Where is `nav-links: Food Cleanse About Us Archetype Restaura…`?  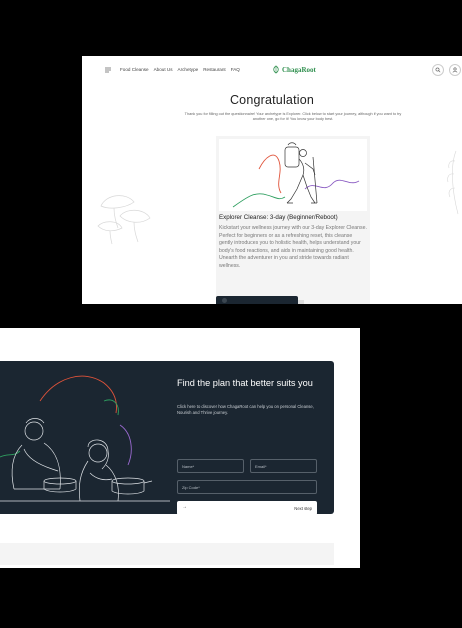
nav-links: Food Cleanse About Us Archetype Restaura… is located at coordinates (180, 69).